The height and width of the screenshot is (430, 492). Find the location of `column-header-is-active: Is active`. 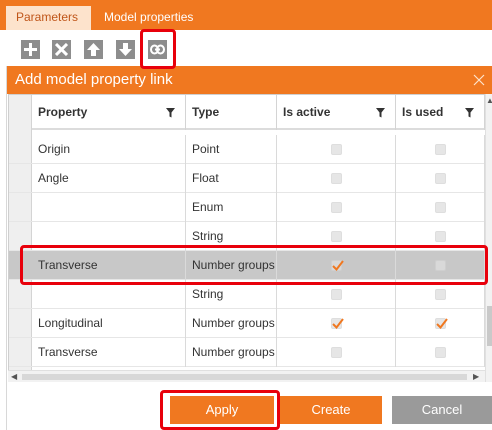

column-header-is-active: Is active is located at coordinates (336, 112).